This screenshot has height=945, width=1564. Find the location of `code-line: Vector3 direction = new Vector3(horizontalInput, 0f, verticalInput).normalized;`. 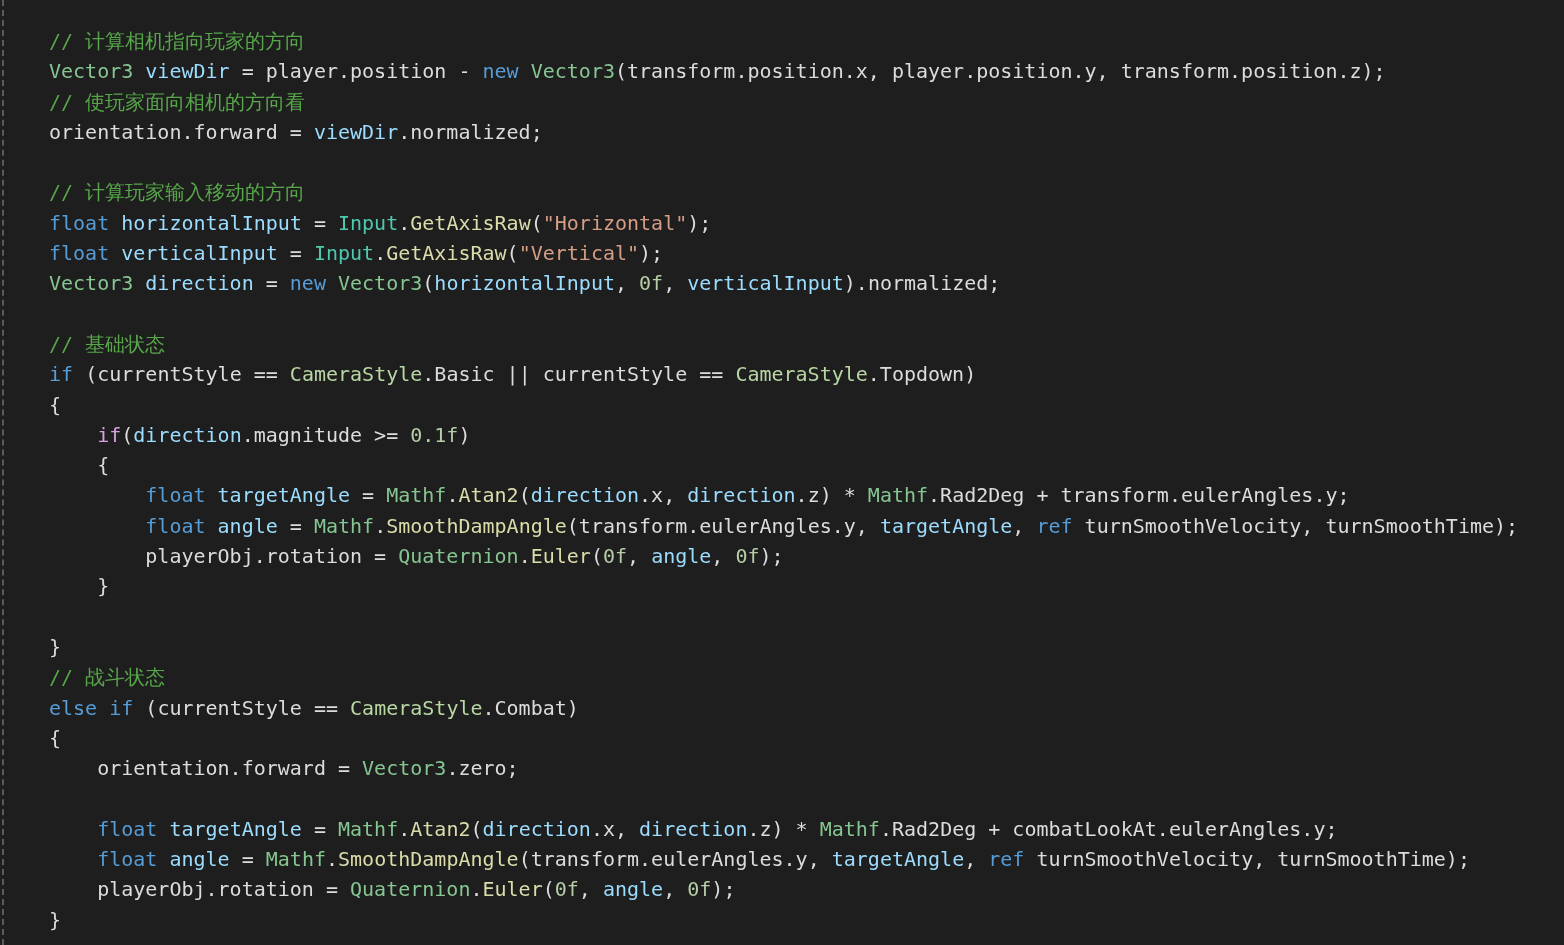

code-line: Vector3 direction = new Vector3(horizontalInput, 0f, verticalInput).normalized; is located at coordinates (525, 283).